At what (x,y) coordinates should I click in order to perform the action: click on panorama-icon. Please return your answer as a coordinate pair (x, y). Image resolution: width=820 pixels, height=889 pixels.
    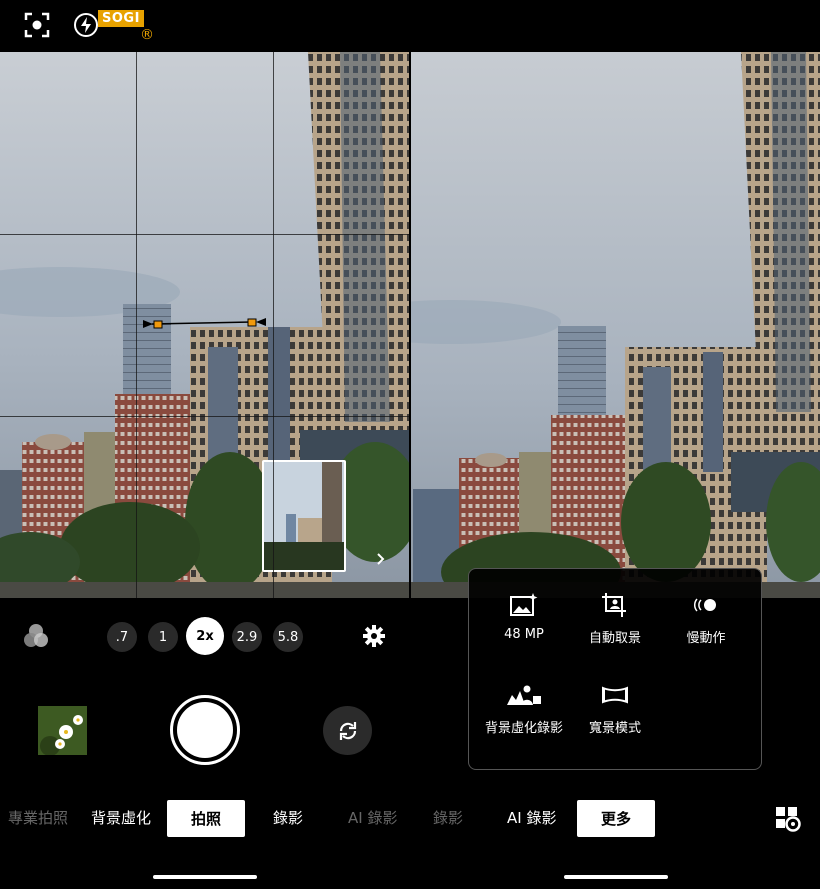
    Looking at the image, I should click on (615, 695).